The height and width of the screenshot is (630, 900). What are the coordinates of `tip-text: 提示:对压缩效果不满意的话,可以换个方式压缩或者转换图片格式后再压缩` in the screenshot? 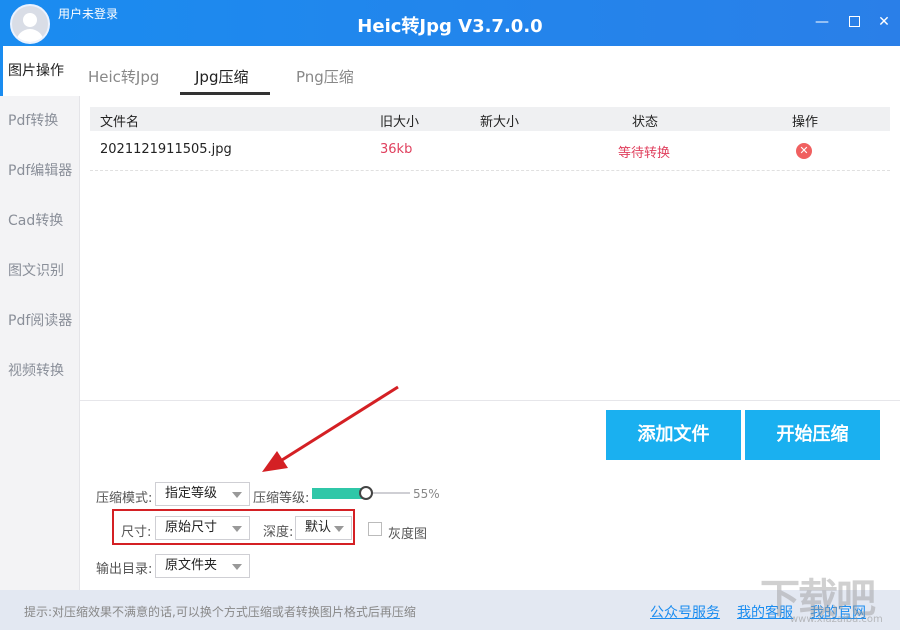 It's located at (220, 612).